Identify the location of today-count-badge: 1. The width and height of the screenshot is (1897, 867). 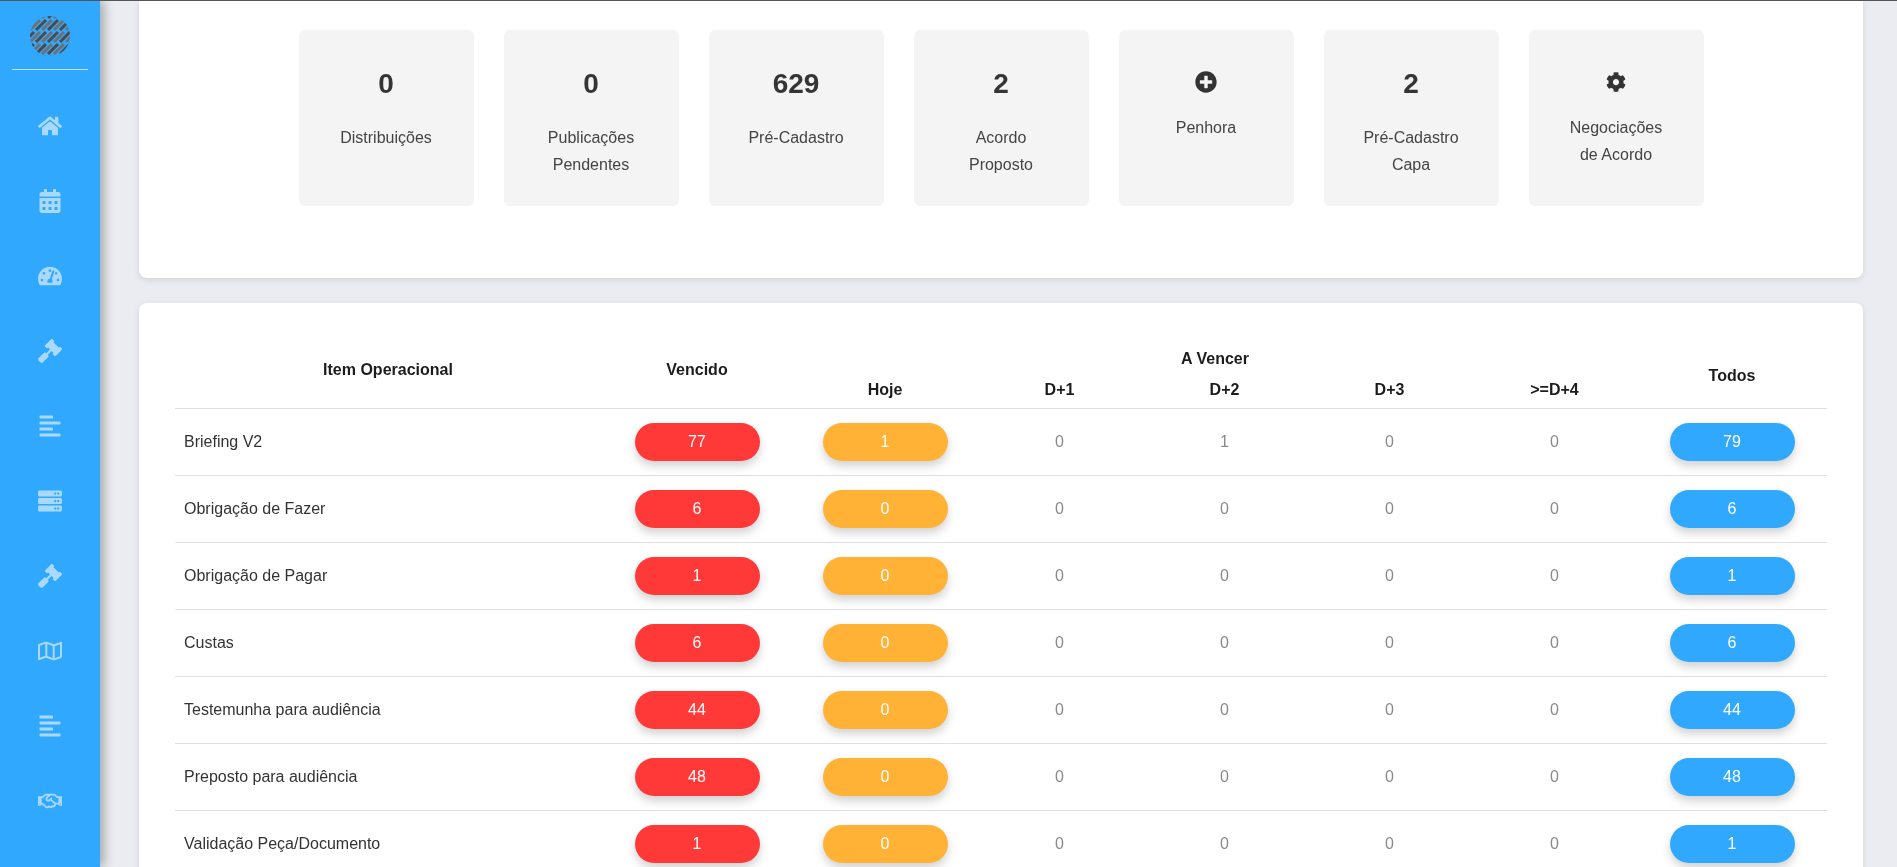
(885, 441).